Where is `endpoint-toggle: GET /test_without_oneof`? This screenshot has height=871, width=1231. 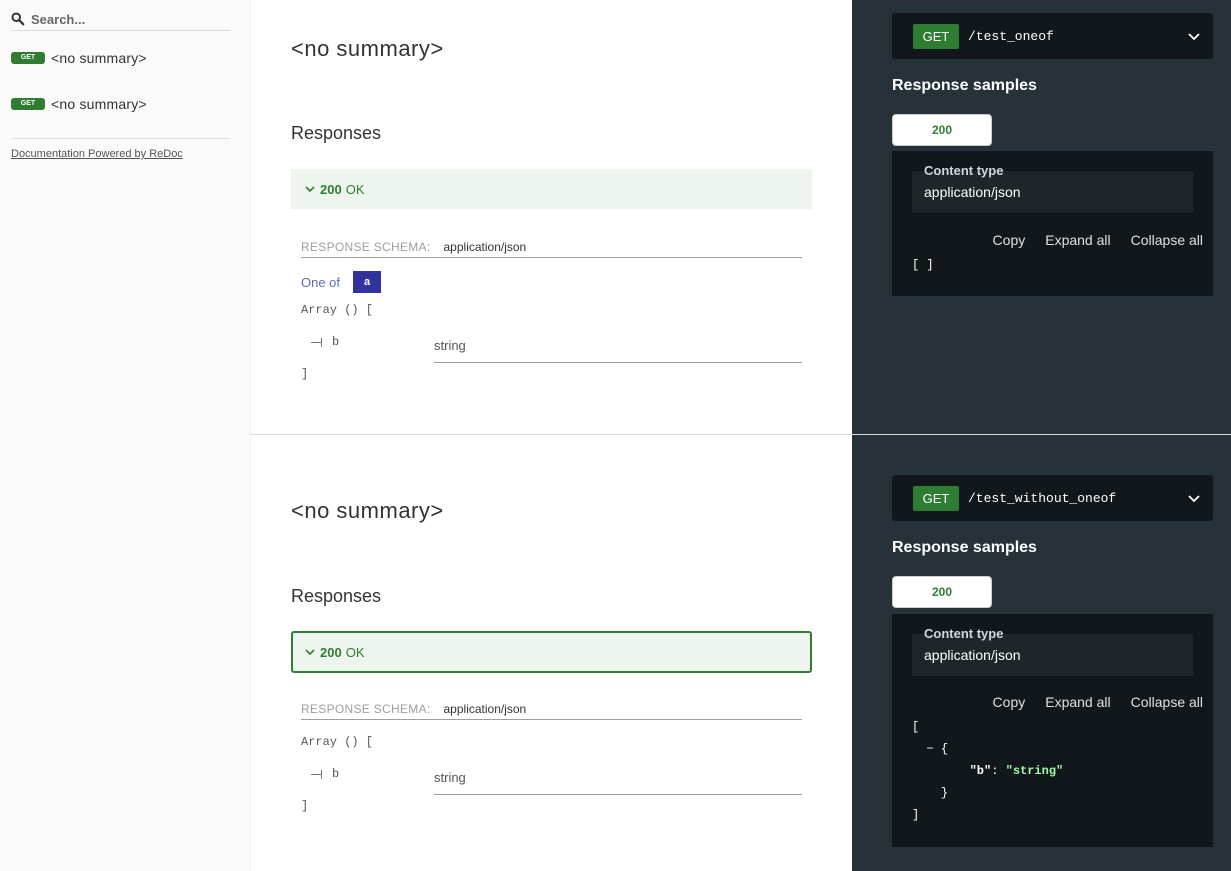
endpoint-toggle: GET /test_without_oneof is located at coordinates (1052, 498).